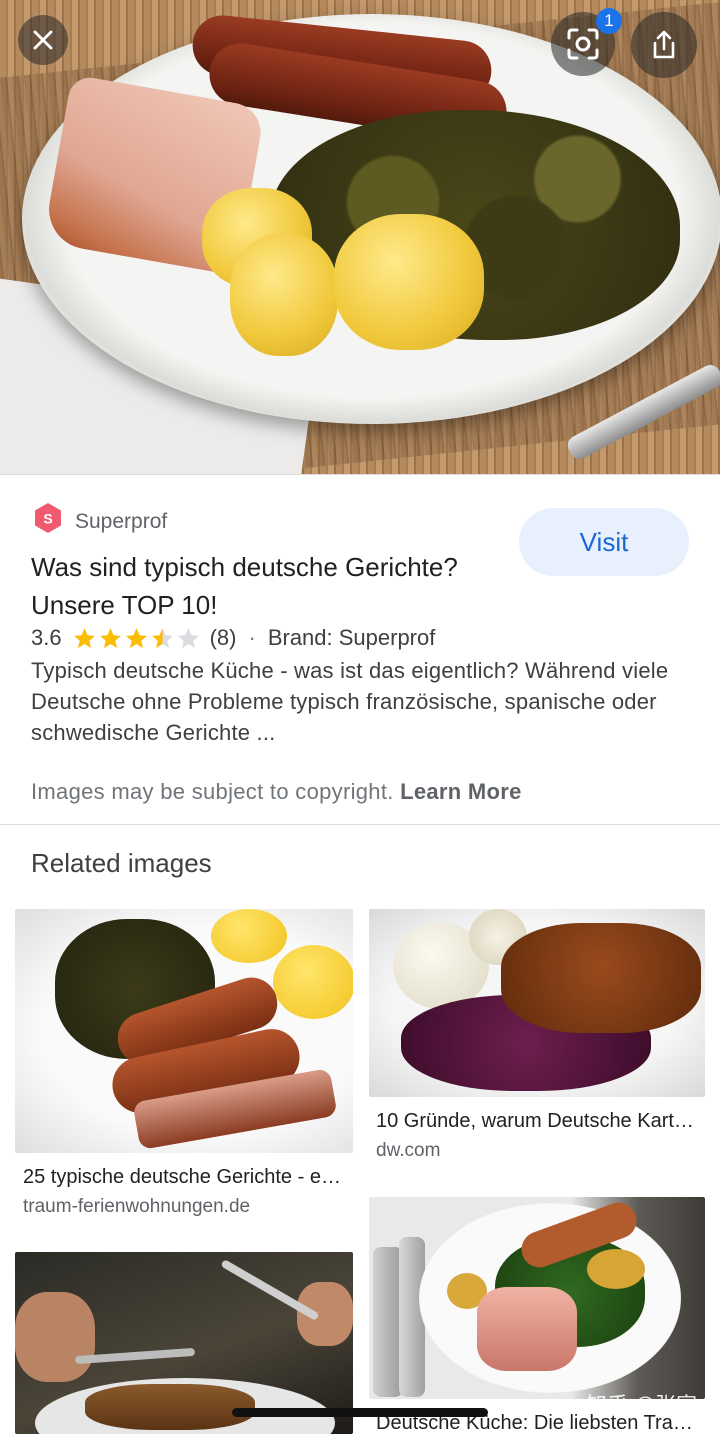  I want to click on roast-beef, so click(601, 978).